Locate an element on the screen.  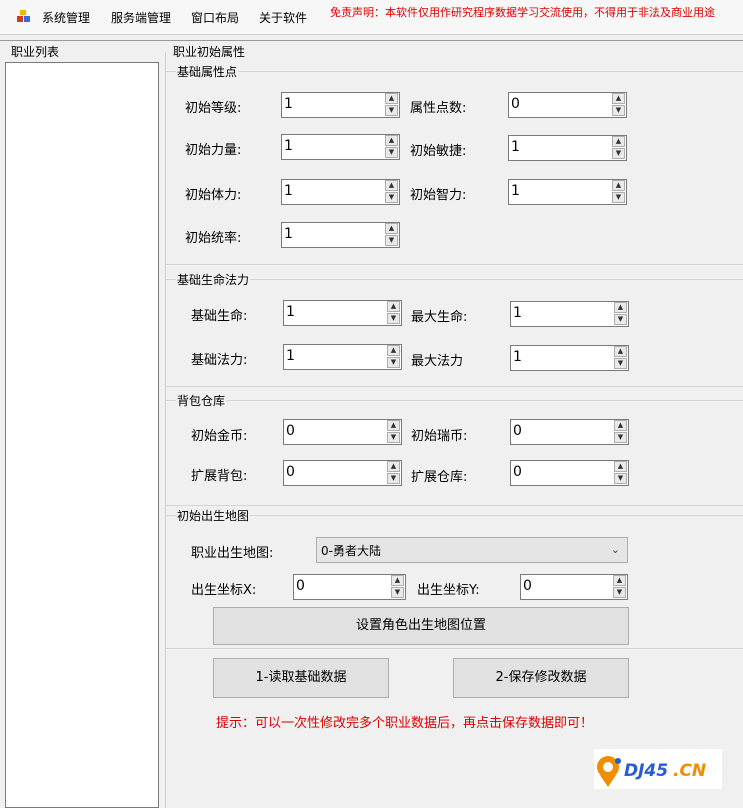
initial-gold-label: 初始金币: is located at coordinates (219, 436).